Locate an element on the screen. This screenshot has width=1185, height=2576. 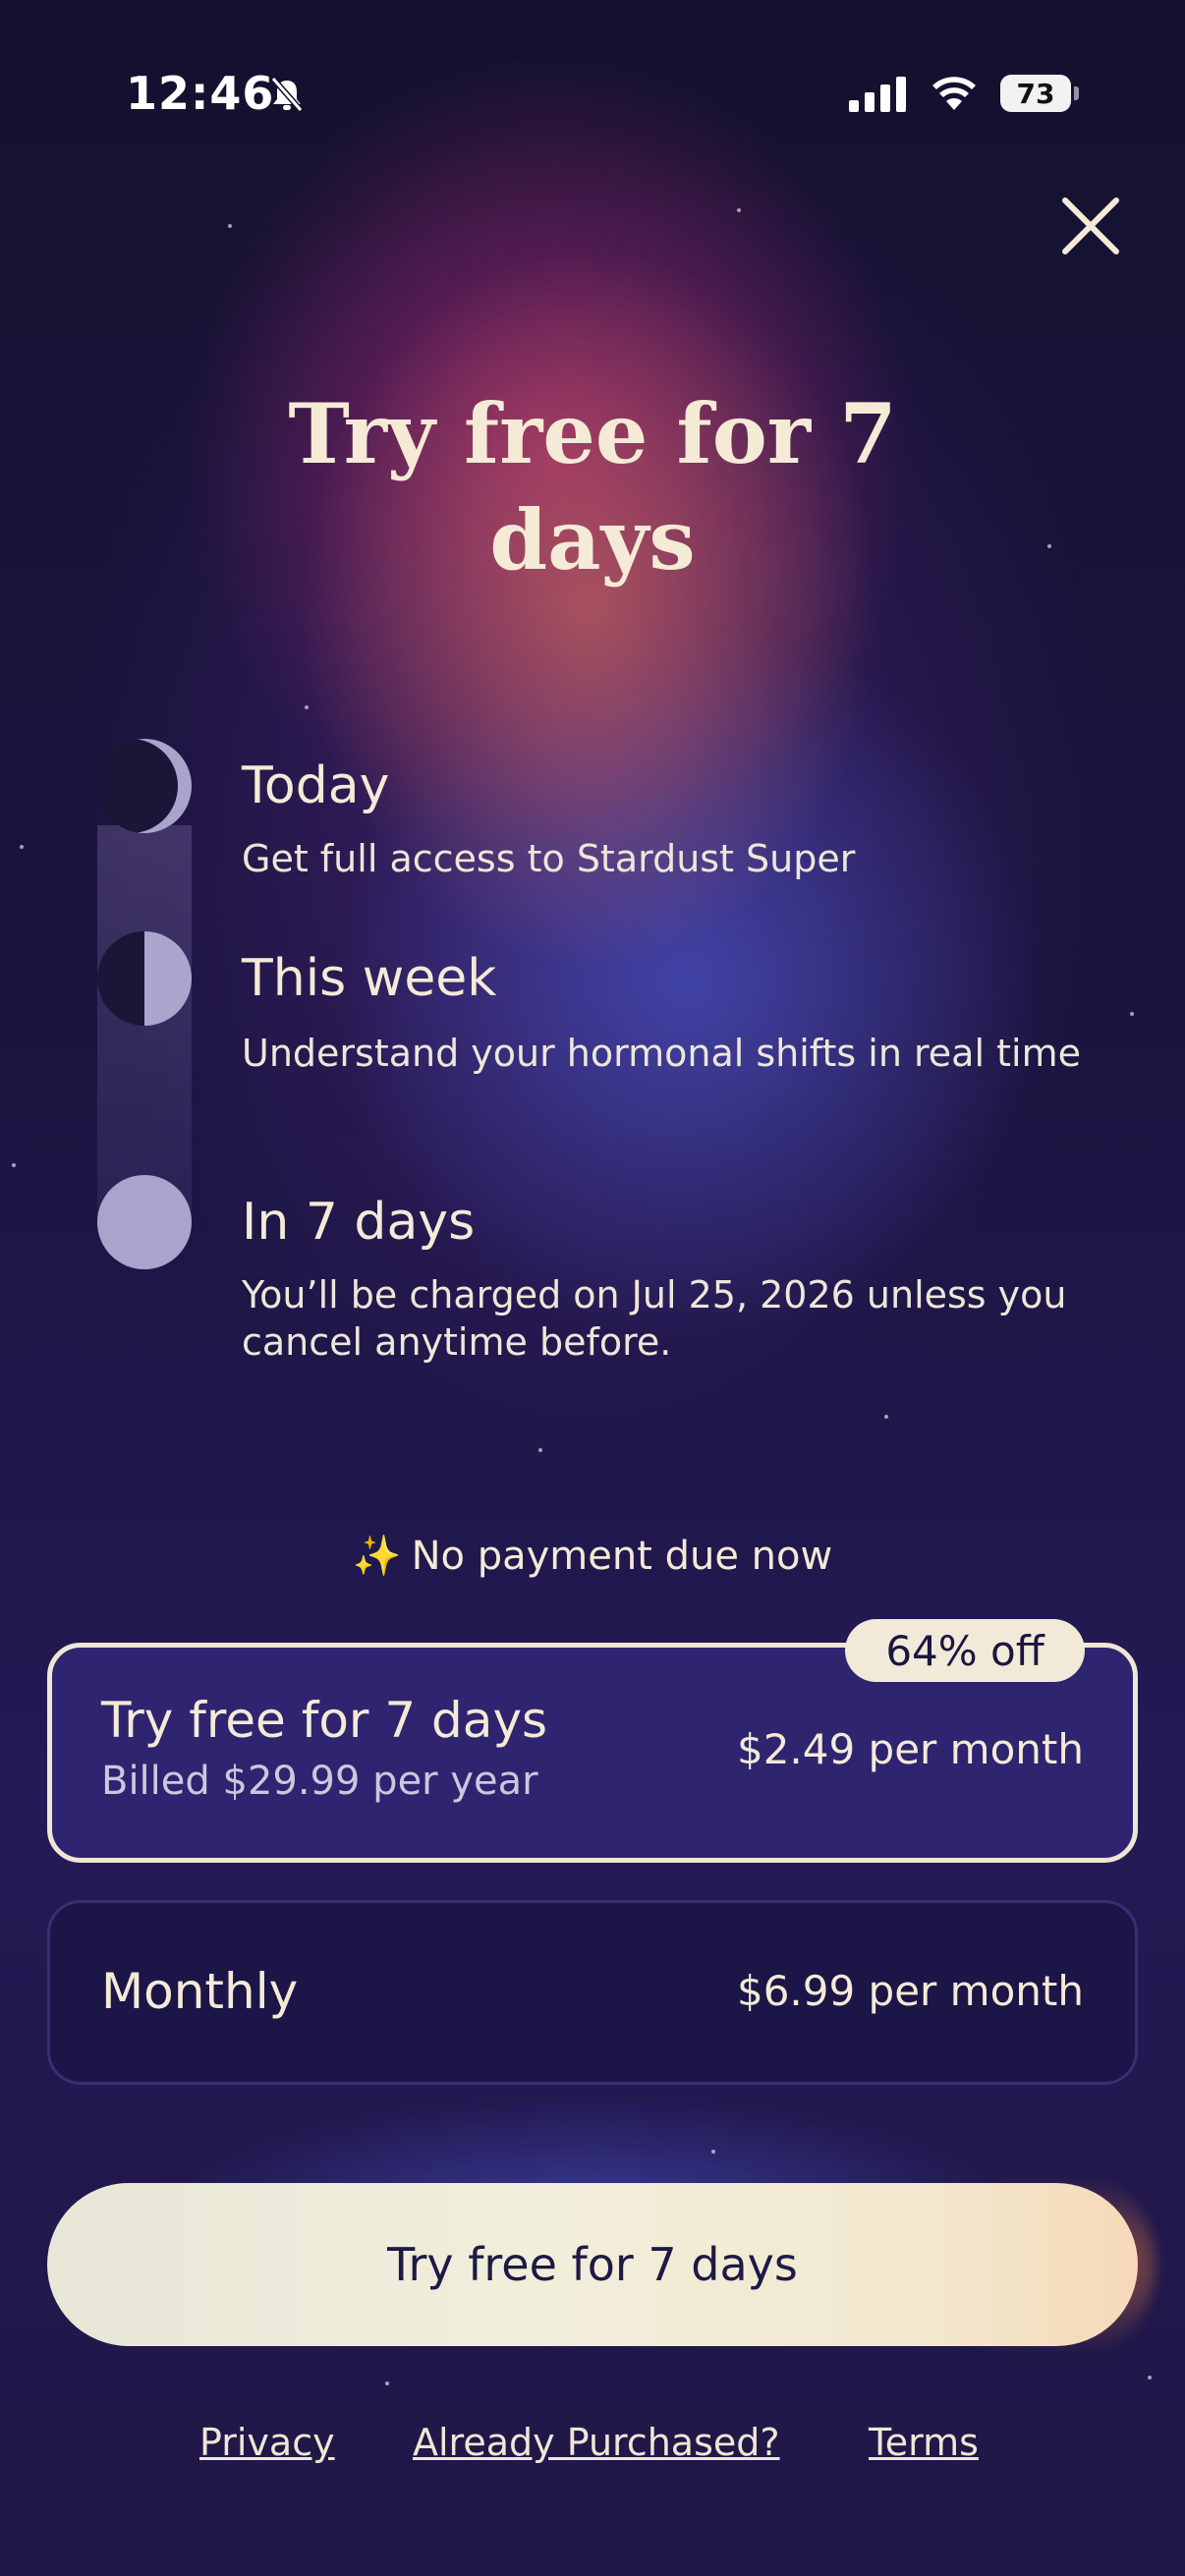
full-moon-icon is located at coordinates (145, 1222).